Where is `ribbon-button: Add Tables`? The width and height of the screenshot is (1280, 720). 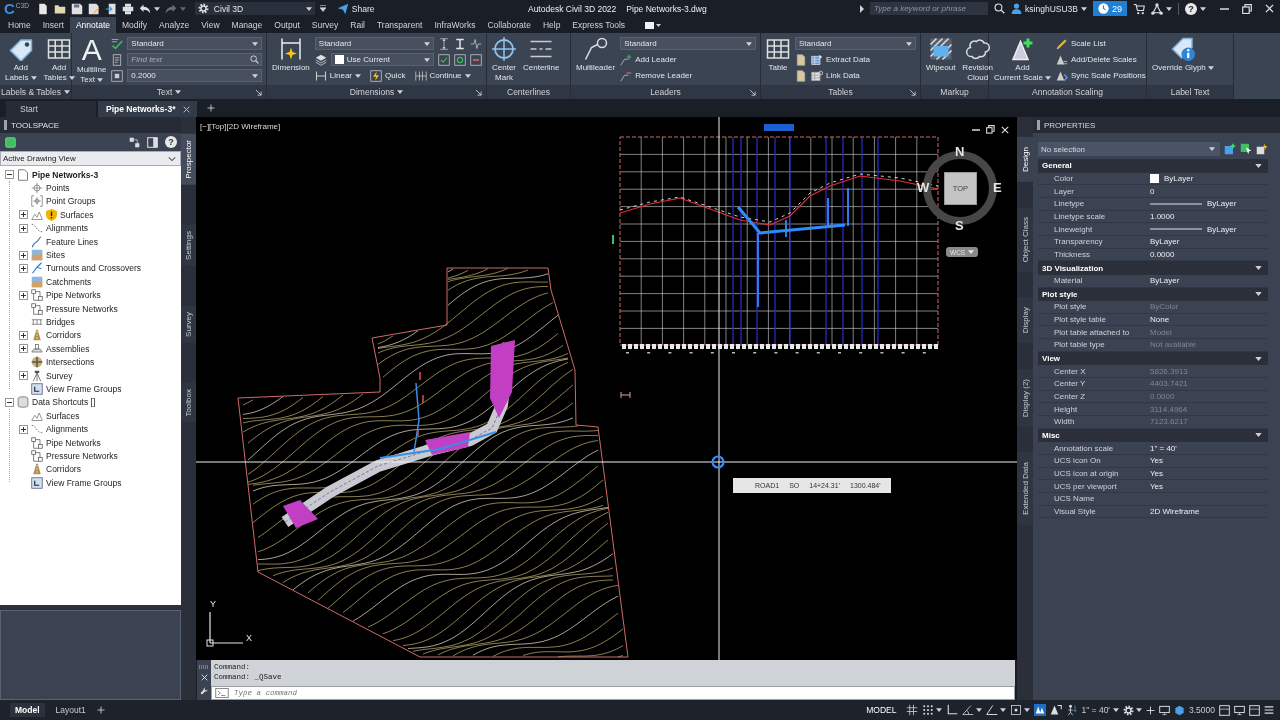 ribbon-button: Add Tables is located at coordinates (59, 60).